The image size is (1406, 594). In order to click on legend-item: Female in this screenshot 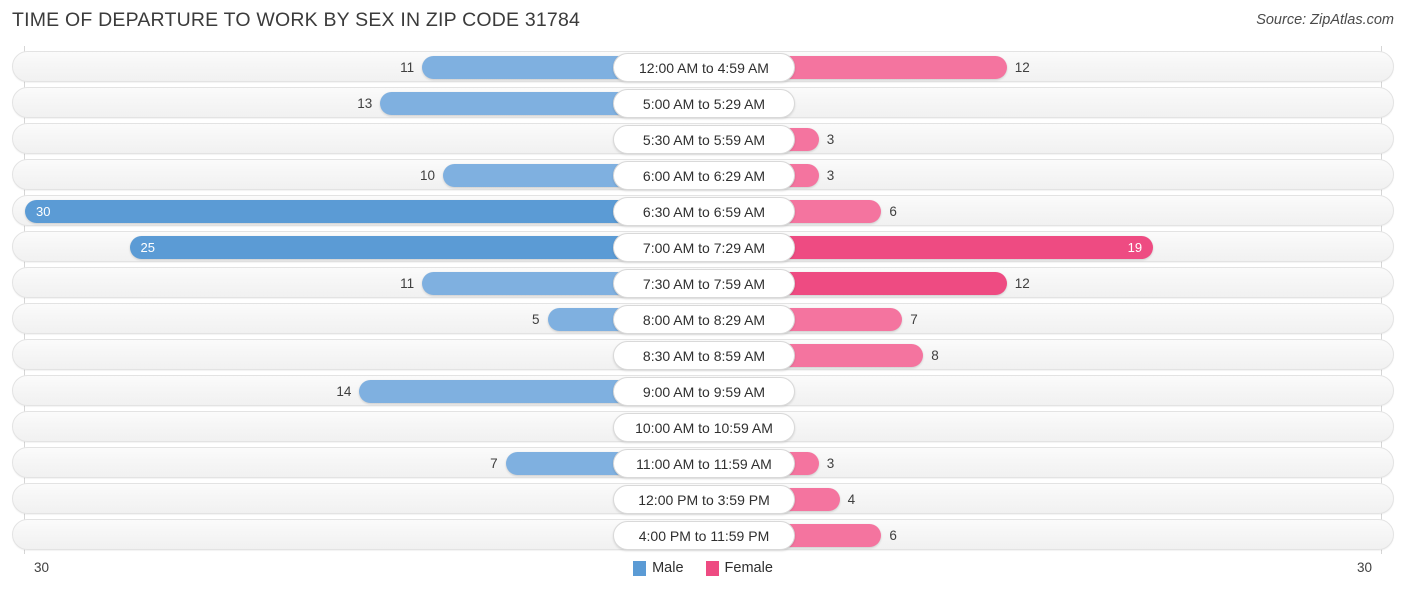, I will do `click(739, 568)`.